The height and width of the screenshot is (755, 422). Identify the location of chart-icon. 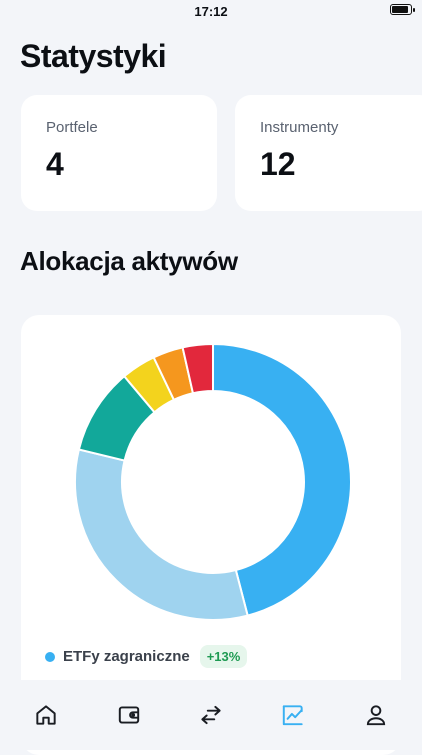
(292, 715).